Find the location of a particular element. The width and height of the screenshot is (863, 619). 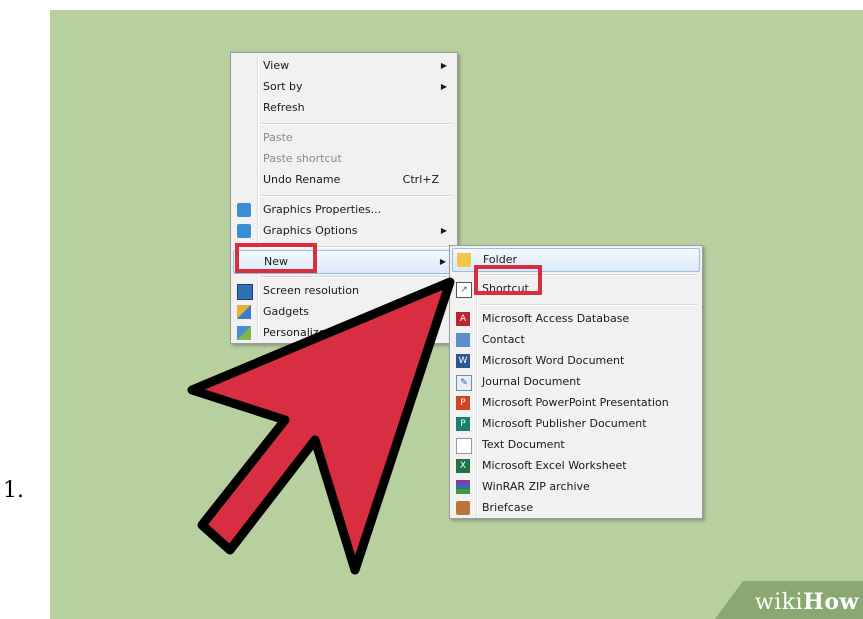

wikihow-logo-how: How is located at coordinates (831, 602).